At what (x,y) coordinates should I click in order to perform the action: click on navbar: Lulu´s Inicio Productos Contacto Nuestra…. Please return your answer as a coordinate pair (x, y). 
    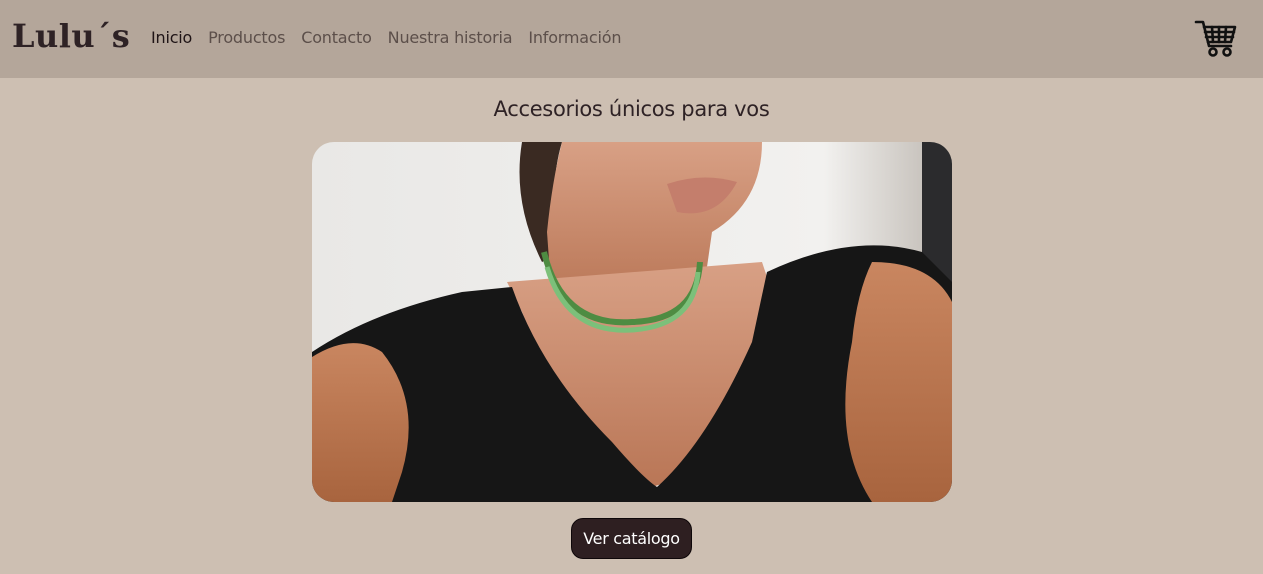
    Looking at the image, I should click on (631, 39).